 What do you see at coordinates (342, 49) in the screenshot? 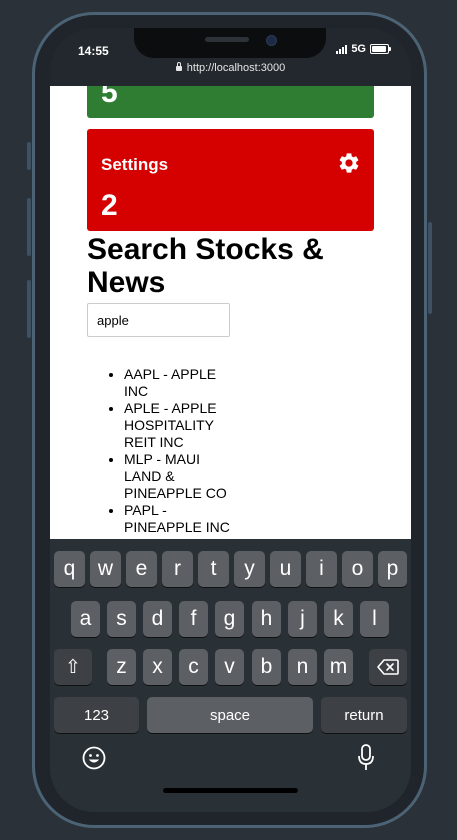
I see `signal-icon` at bounding box center [342, 49].